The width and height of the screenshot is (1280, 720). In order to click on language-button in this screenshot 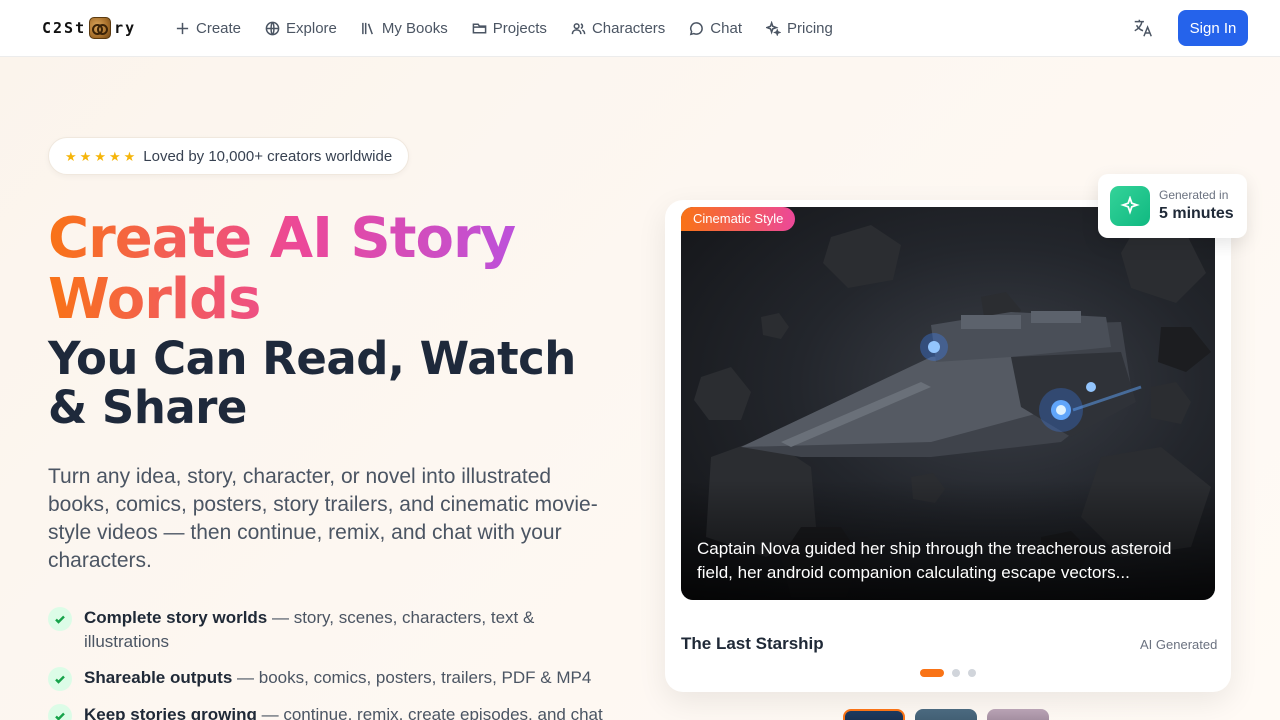, I will do `click(1144, 29)`.